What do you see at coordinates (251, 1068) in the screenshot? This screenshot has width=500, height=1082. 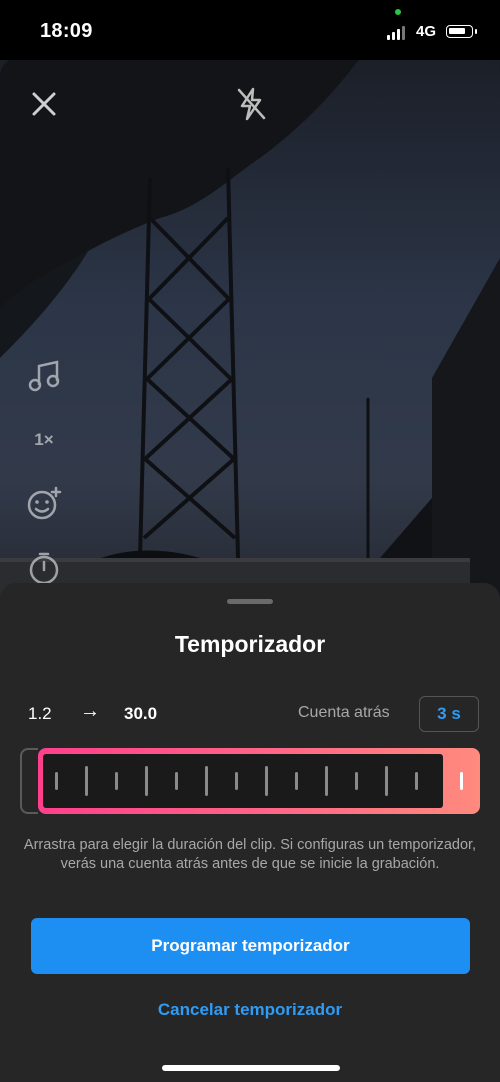 I see `home-indicator` at bounding box center [251, 1068].